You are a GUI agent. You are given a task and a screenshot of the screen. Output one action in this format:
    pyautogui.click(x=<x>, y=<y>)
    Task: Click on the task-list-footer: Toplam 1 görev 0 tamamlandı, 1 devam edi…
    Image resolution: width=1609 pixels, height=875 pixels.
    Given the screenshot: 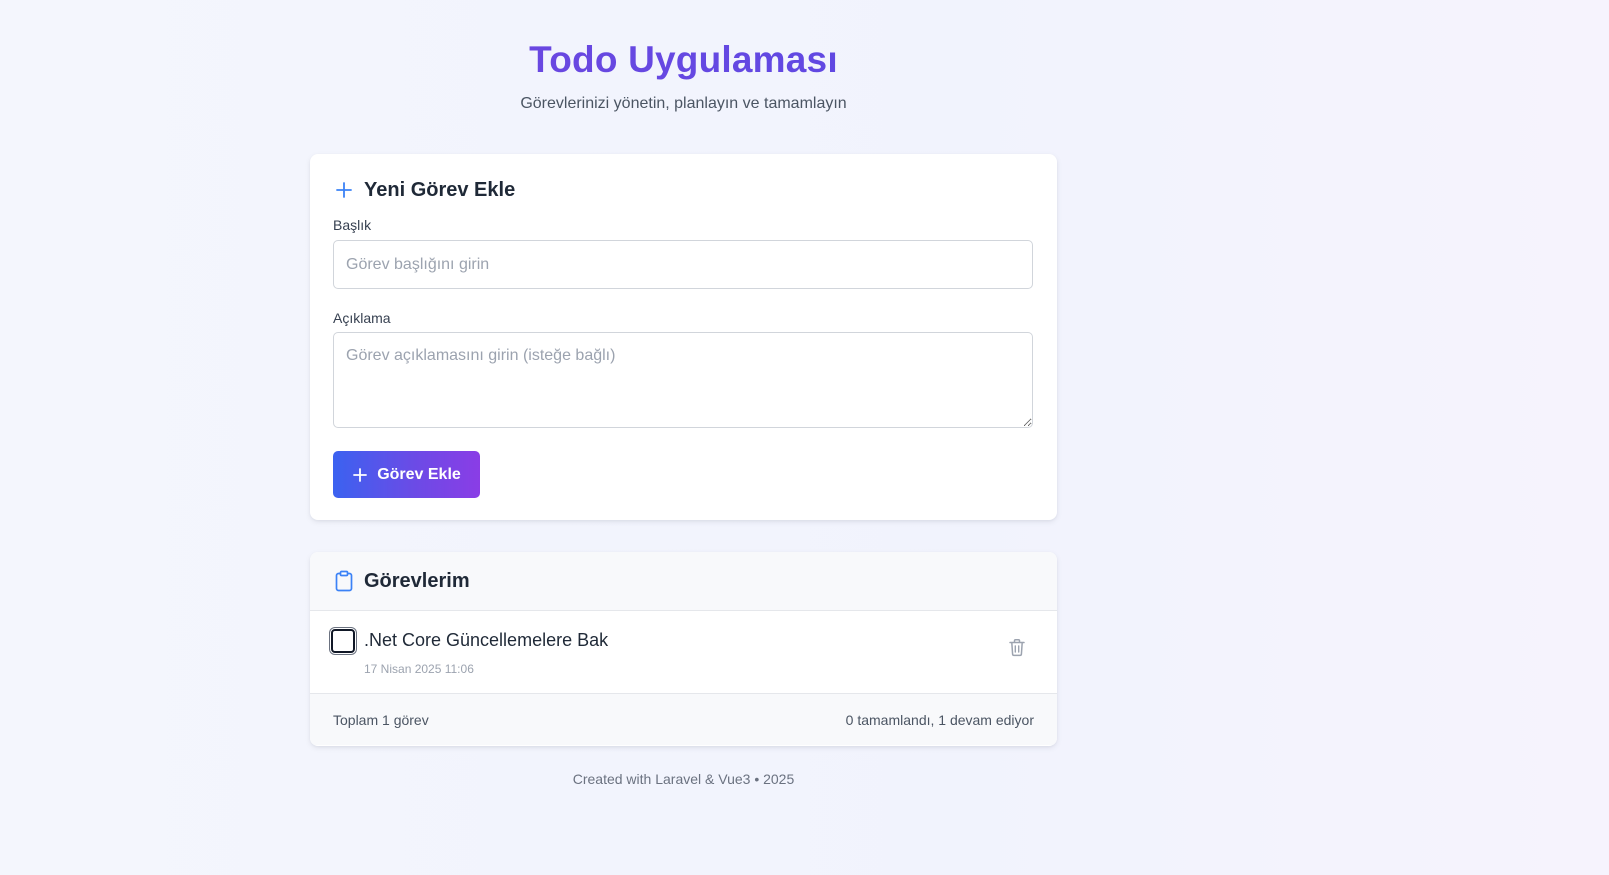 What is the action you would take?
    pyautogui.click(x=683, y=719)
    